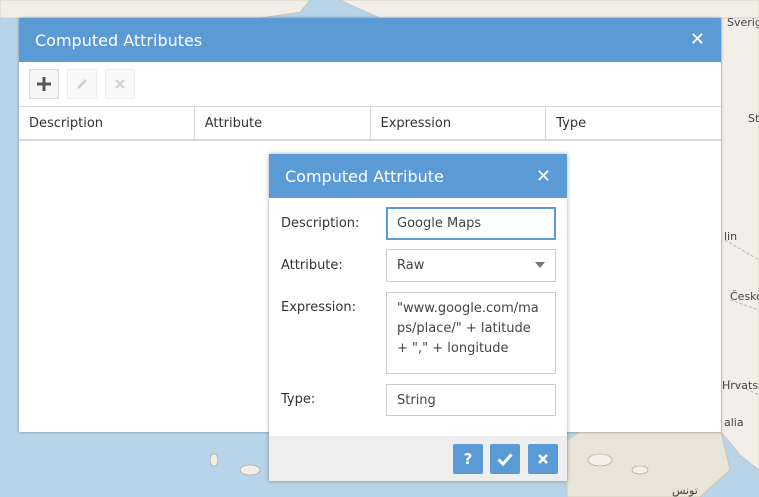 The image size is (759, 497). I want to click on pencil-icon, so click(82, 84).